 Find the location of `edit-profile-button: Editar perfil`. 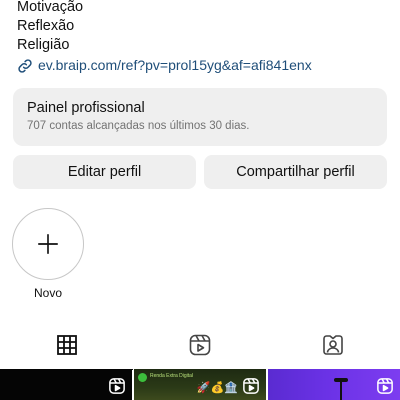

edit-profile-button: Editar perfil is located at coordinates (104, 172).